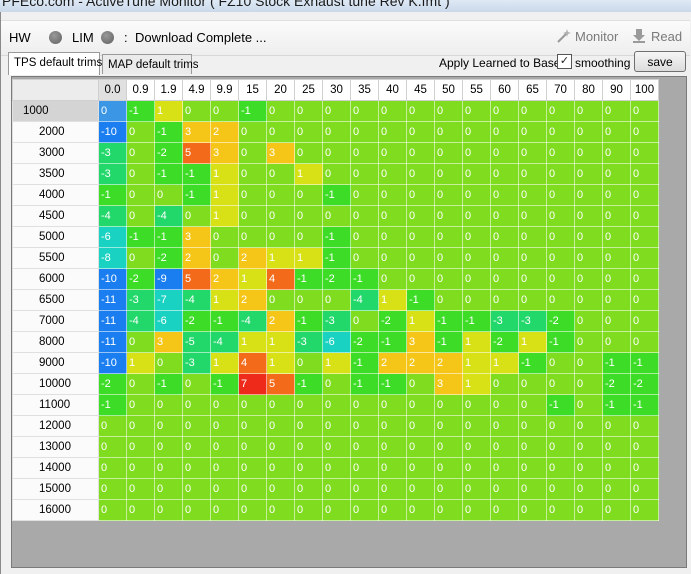 The width and height of the screenshot is (691, 574). What do you see at coordinates (55, 279) in the screenshot?
I see `row-header: 6000` at bounding box center [55, 279].